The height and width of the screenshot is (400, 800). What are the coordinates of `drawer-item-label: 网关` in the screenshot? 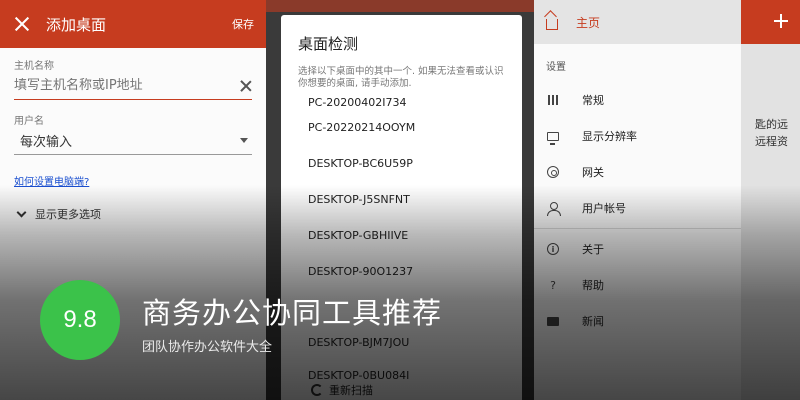 It's located at (593, 172).